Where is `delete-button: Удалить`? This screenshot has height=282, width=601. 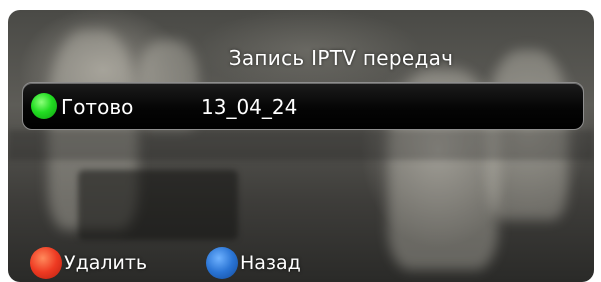 delete-button: Удалить is located at coordinates (88, 263).